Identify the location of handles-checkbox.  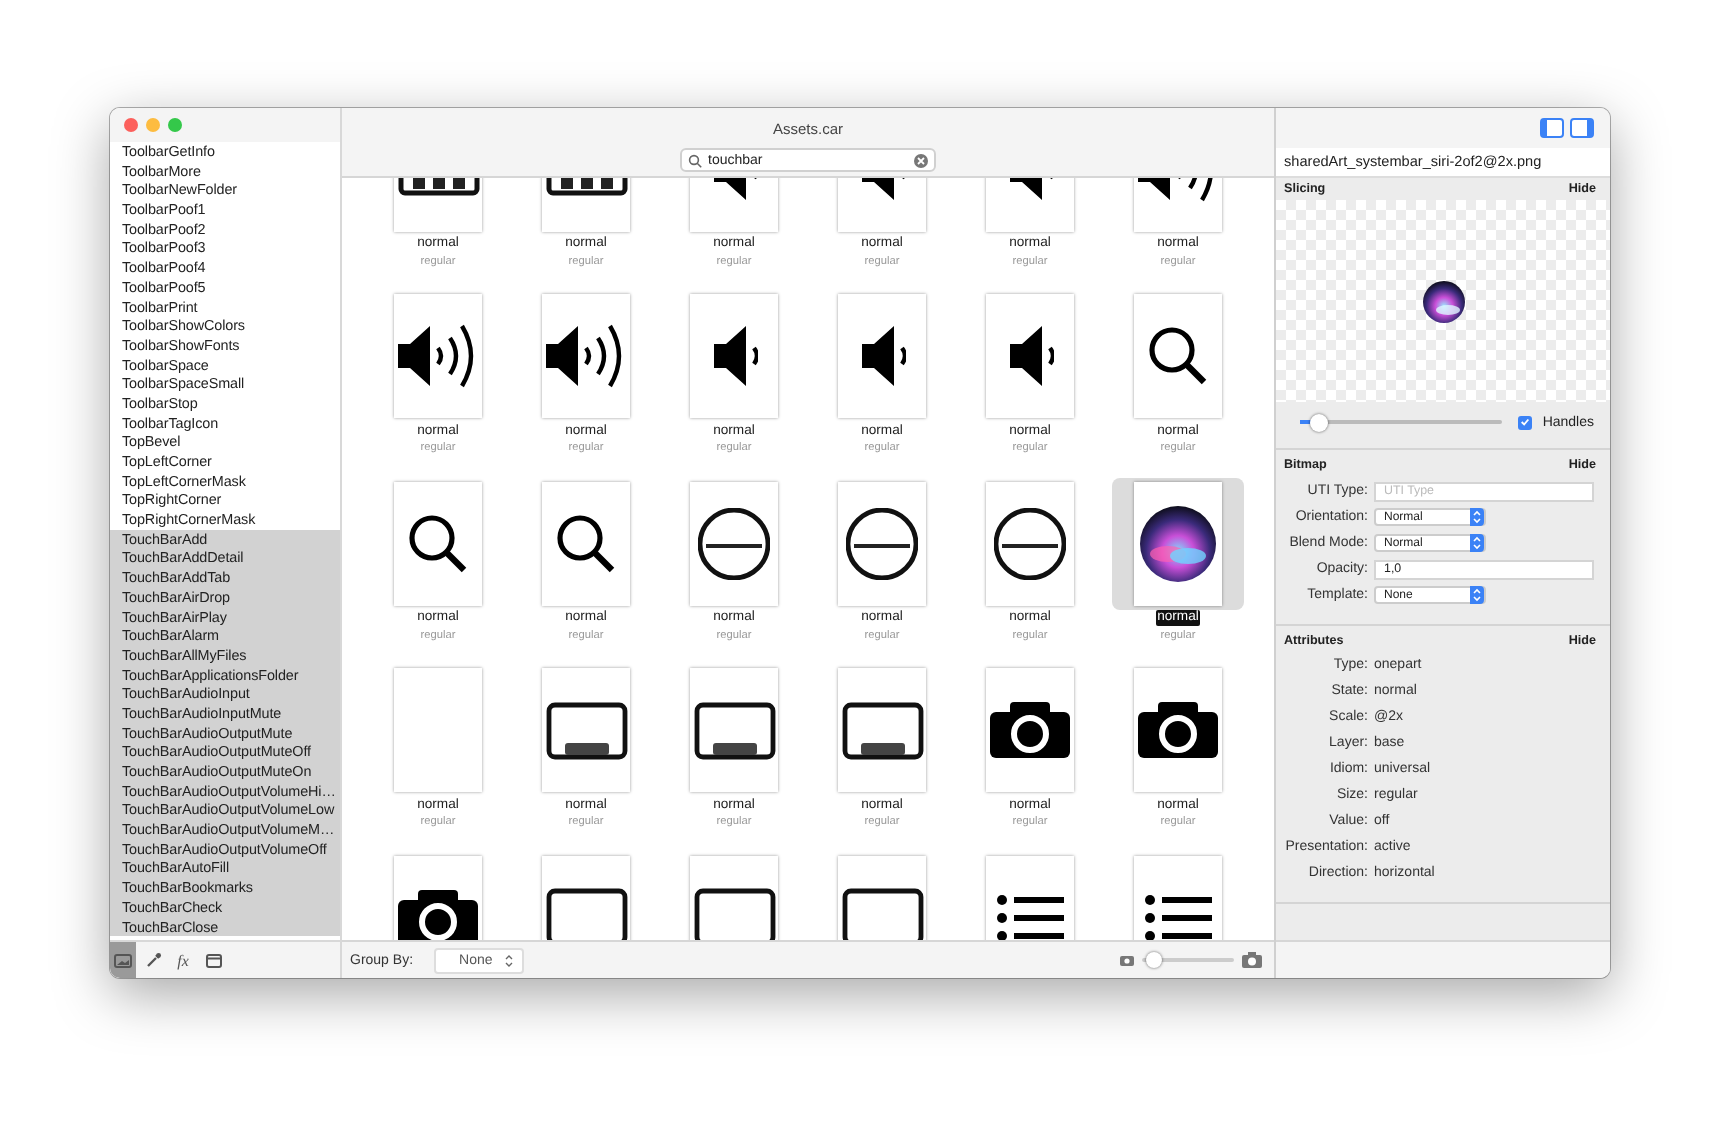
(1525, 422).